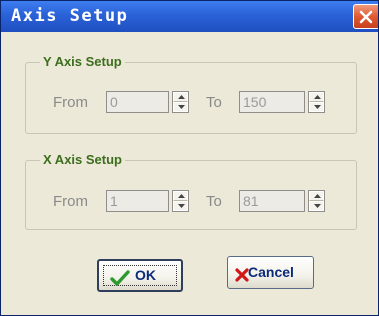 The image size is (379, 316). Describe the element at coordinates (82, 159) in the screenshot. I see `x-axis-group-label: X Axis Setup` at that location.